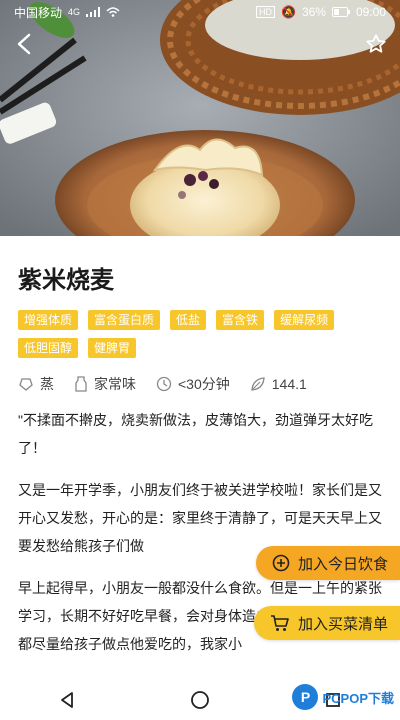 The height and width of the screenshot is (720, 400). What do you see at coordinates (195, 434) in the screenshot?
I see `description-paragraph: "不揉面不擀皮，烧卖新做法，皮薄馅大，劲道弹牙太好吃了！` at bounding box center [195, 434].